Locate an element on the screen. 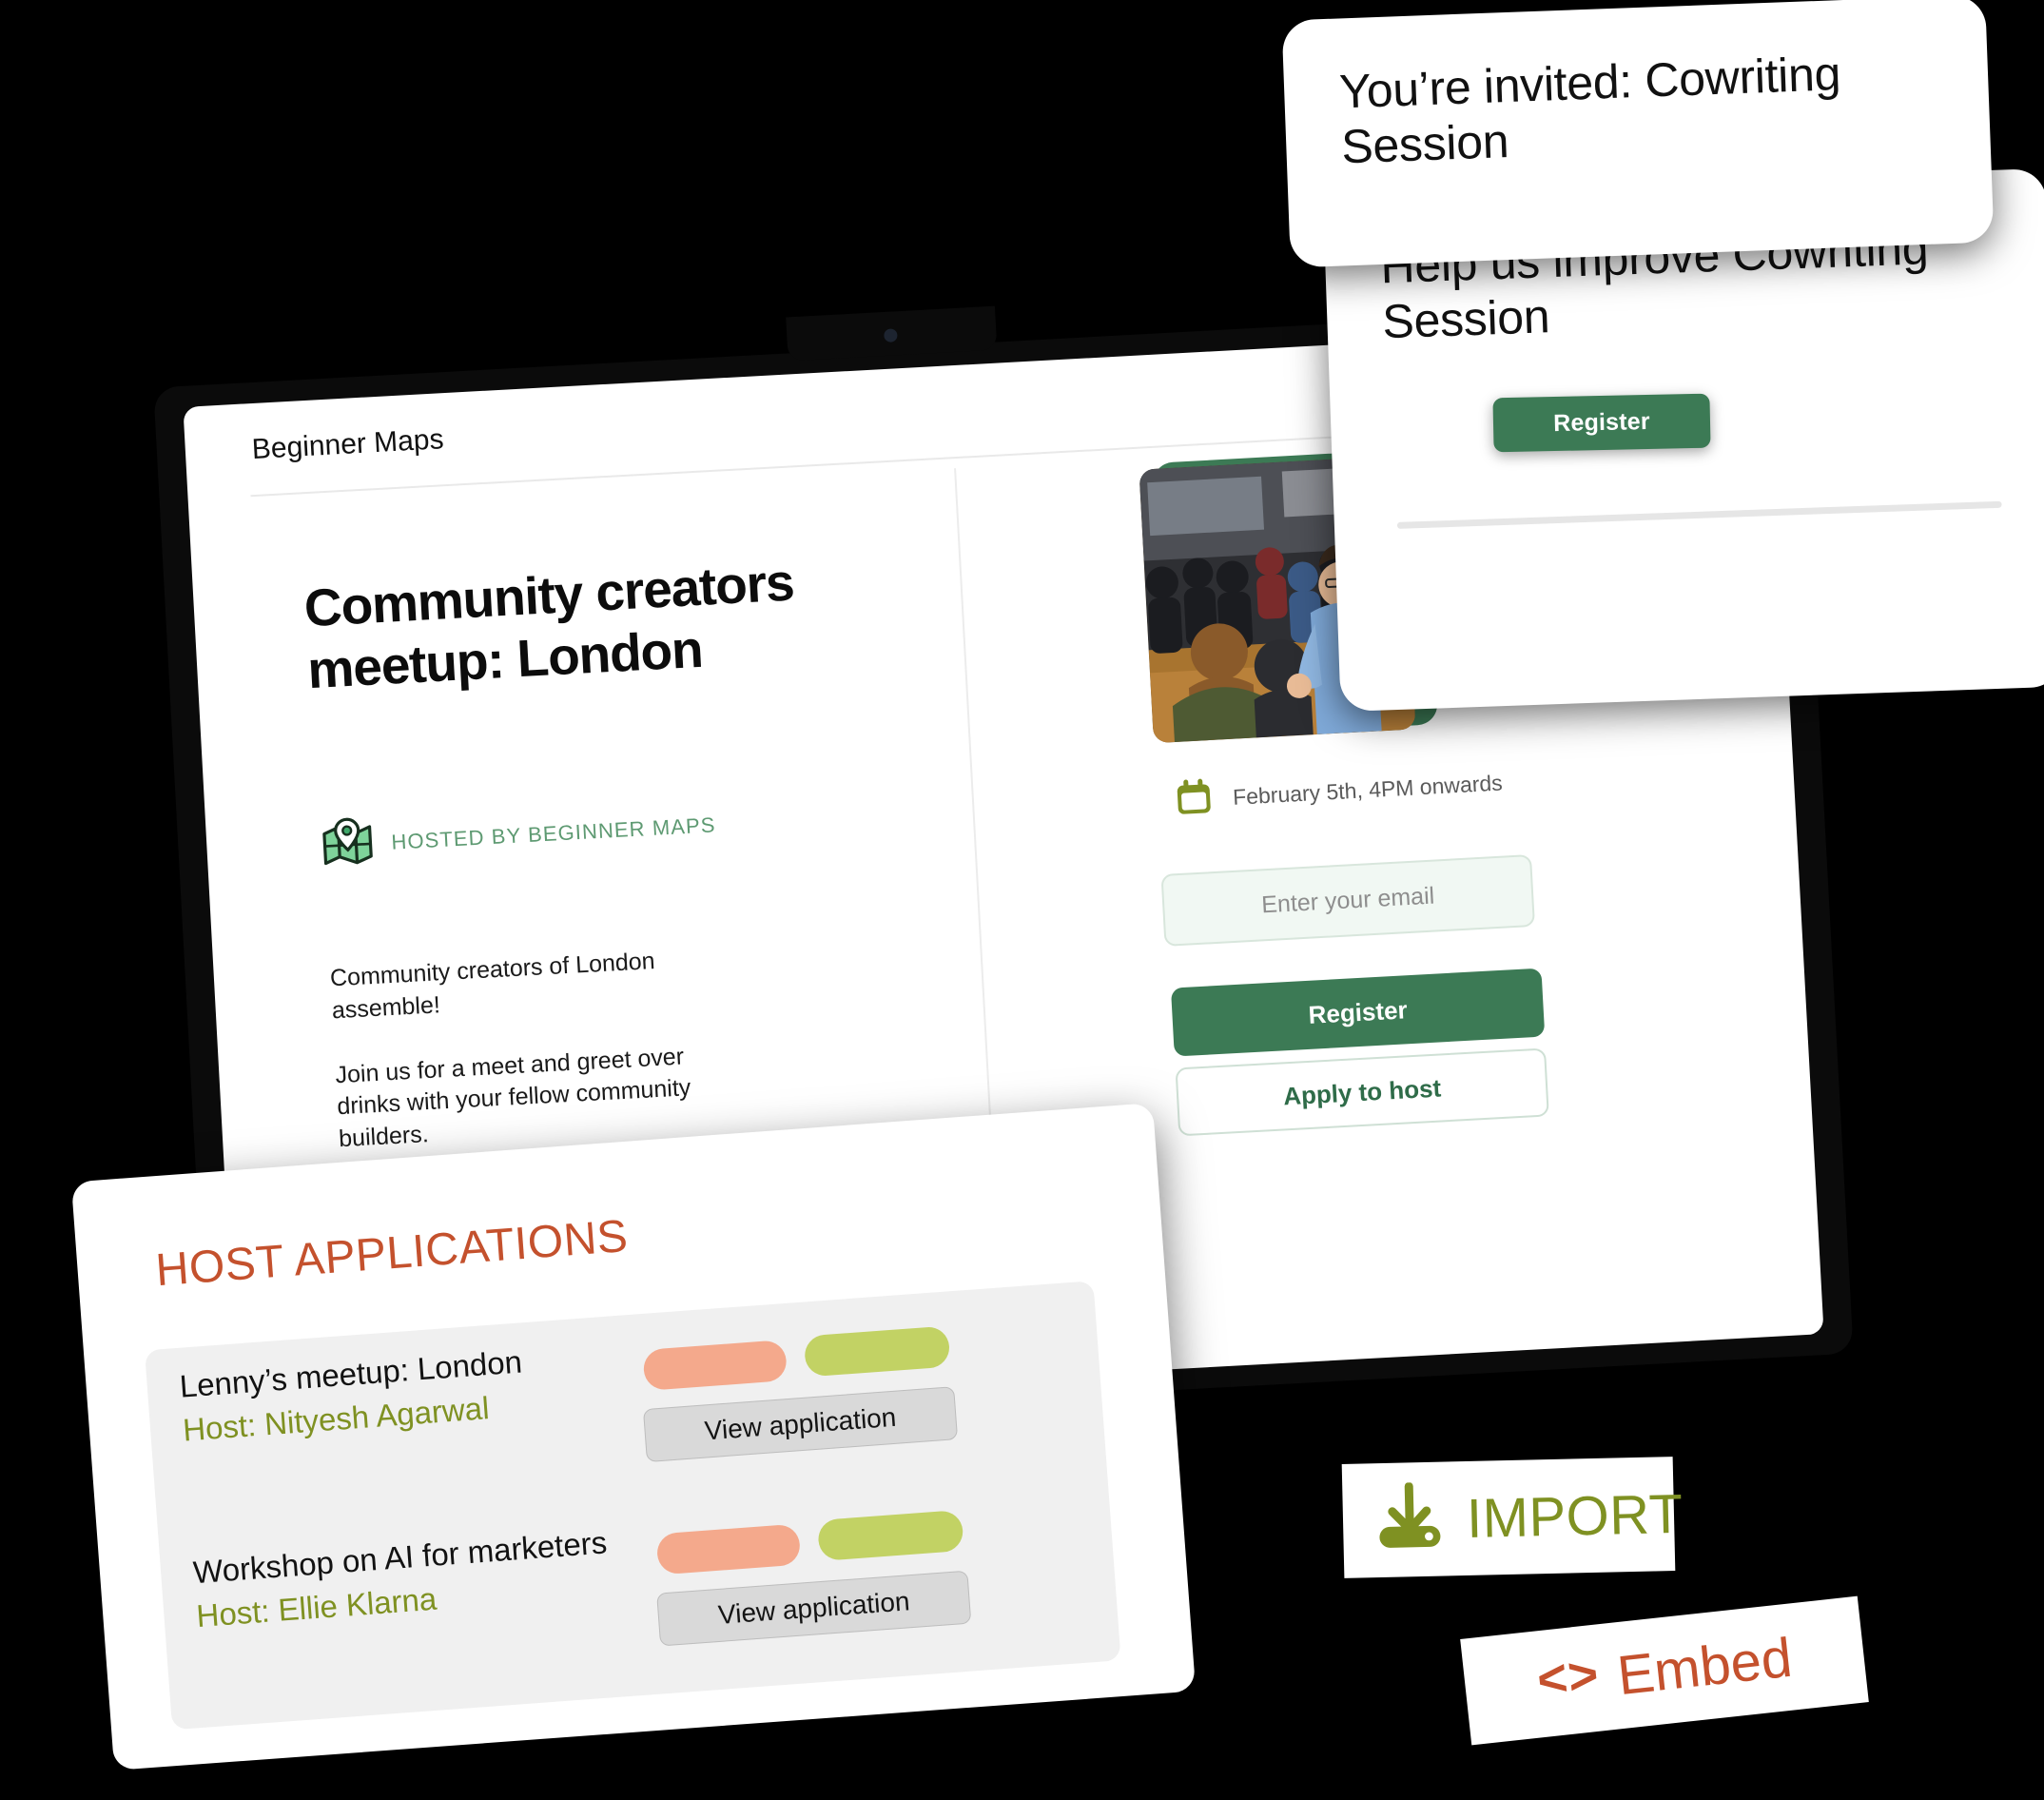 The height and width of the screenshot is (1800, 2044). event-title: Community creators meetup: London is located at coordinates (549, 626).